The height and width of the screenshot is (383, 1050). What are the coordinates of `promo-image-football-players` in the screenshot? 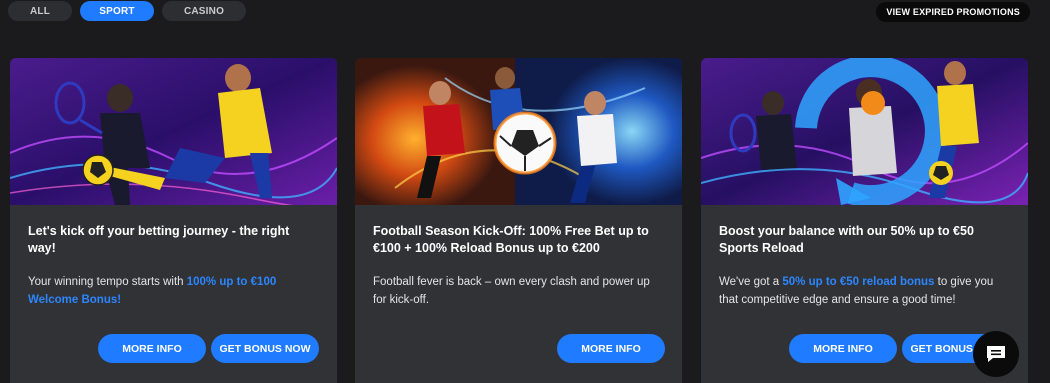 It's located at (518, 131).